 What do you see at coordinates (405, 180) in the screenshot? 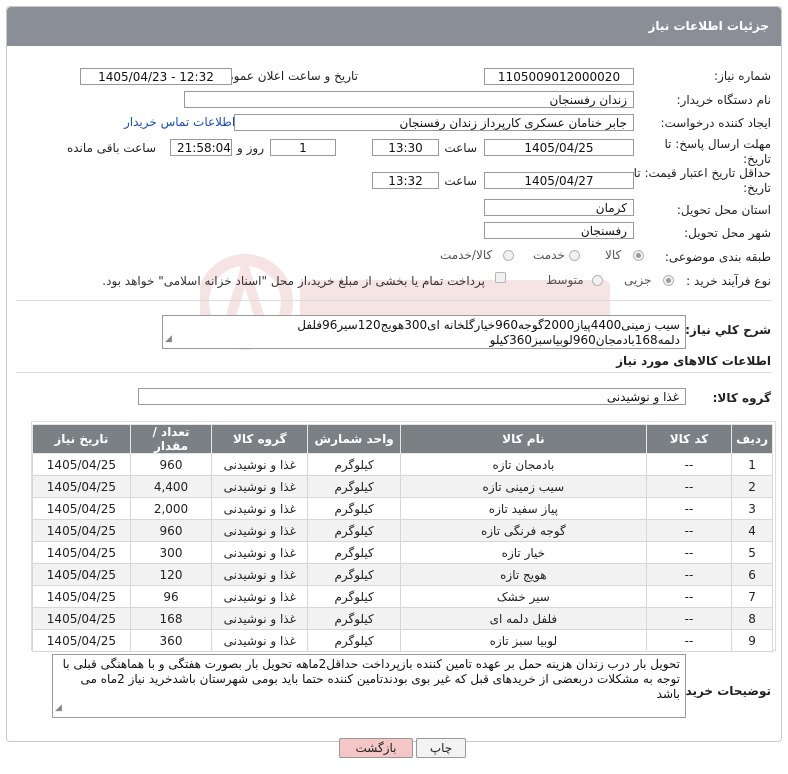
I see `validity-time-field: 13:32` at bounding box center [405, 180].